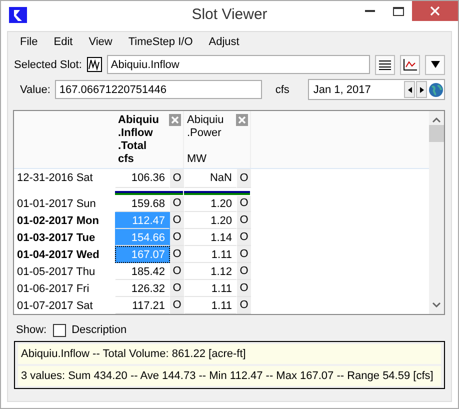  I want to click on column-header: Abiquiu .Power MW, so click(205, 140).